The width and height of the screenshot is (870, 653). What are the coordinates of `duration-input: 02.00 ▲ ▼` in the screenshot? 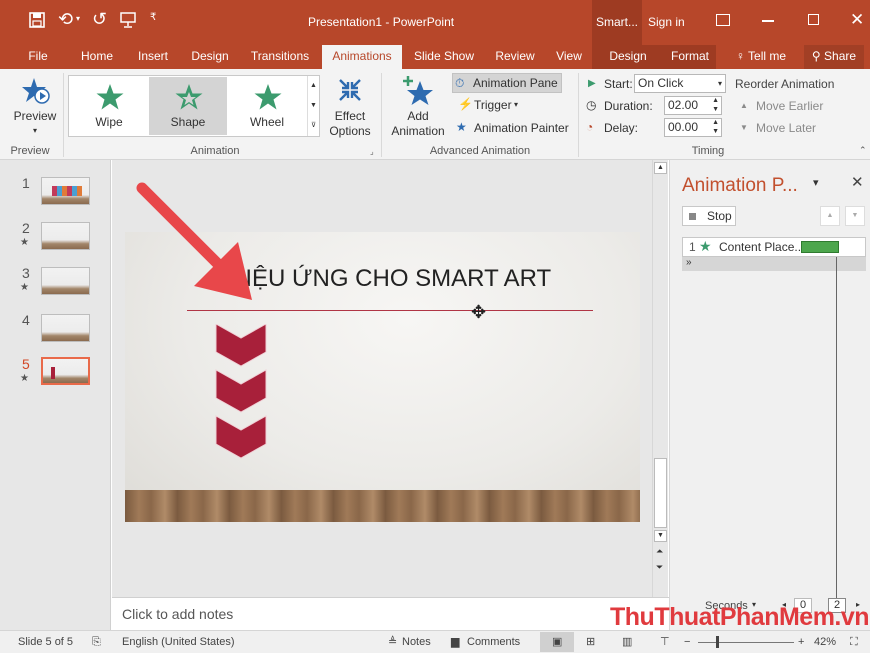 It's located at (693, 105).